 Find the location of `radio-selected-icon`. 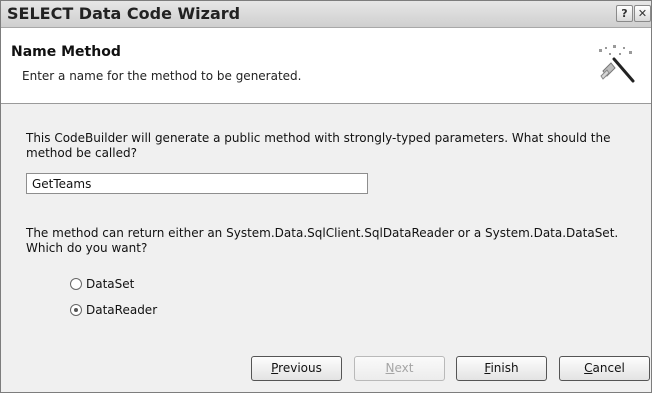

radio-selected-icon is located at coordinates (76, 310).